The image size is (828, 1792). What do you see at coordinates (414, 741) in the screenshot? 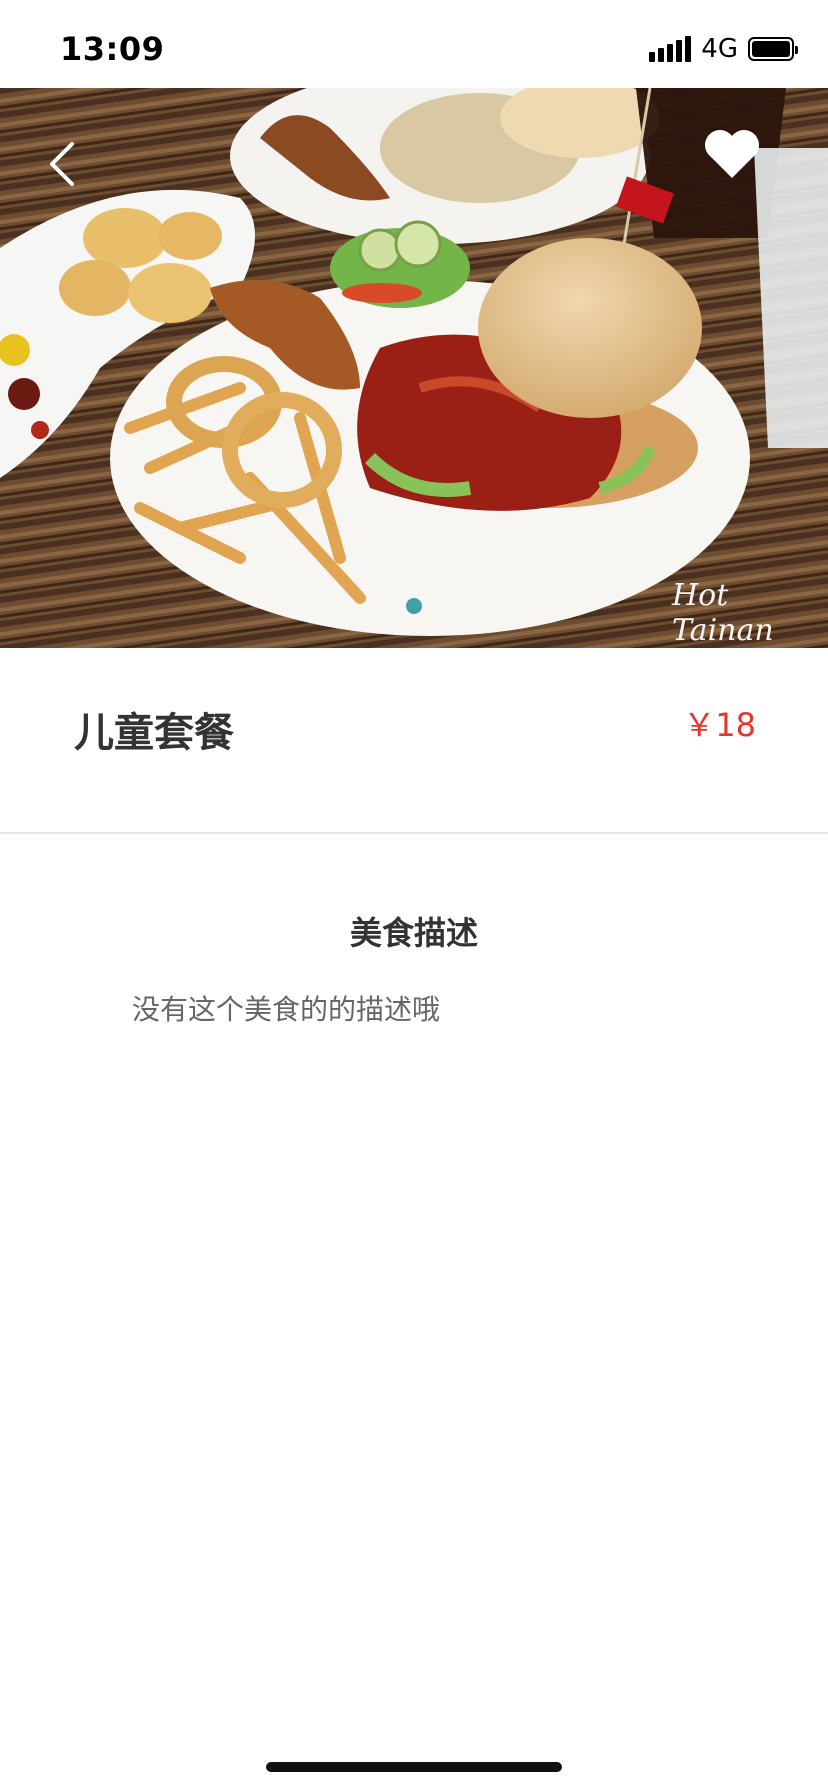
I see `food-header: 儿童套餐 ￥18` at bounding box center [414, 741].